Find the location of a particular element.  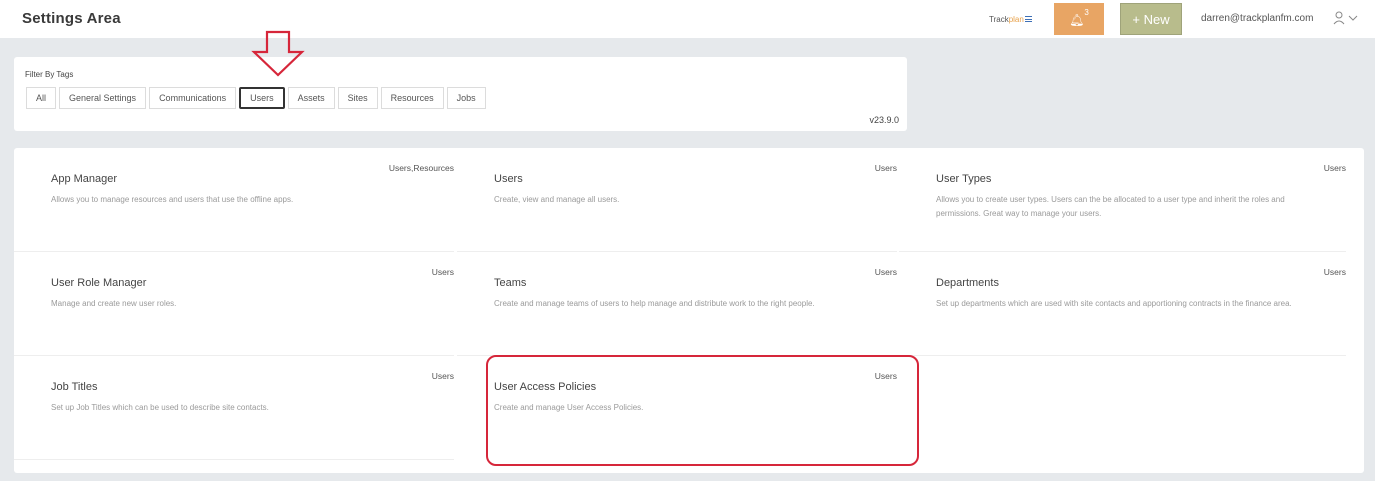

brand-part-1: Track is located at coordinates (999, 19).